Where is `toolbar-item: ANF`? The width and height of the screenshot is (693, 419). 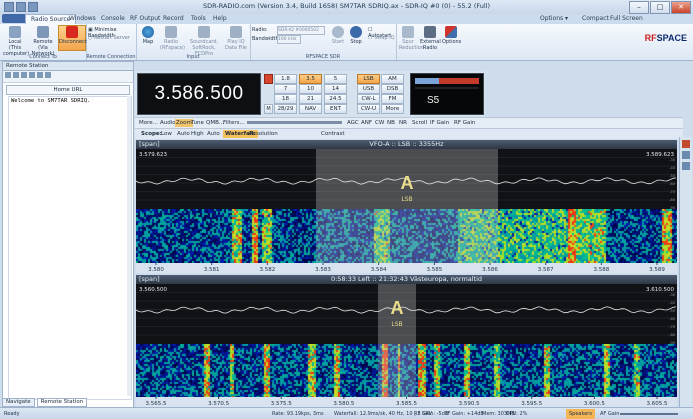
toolbar-item: ANF is located at coordinates (366, 123).